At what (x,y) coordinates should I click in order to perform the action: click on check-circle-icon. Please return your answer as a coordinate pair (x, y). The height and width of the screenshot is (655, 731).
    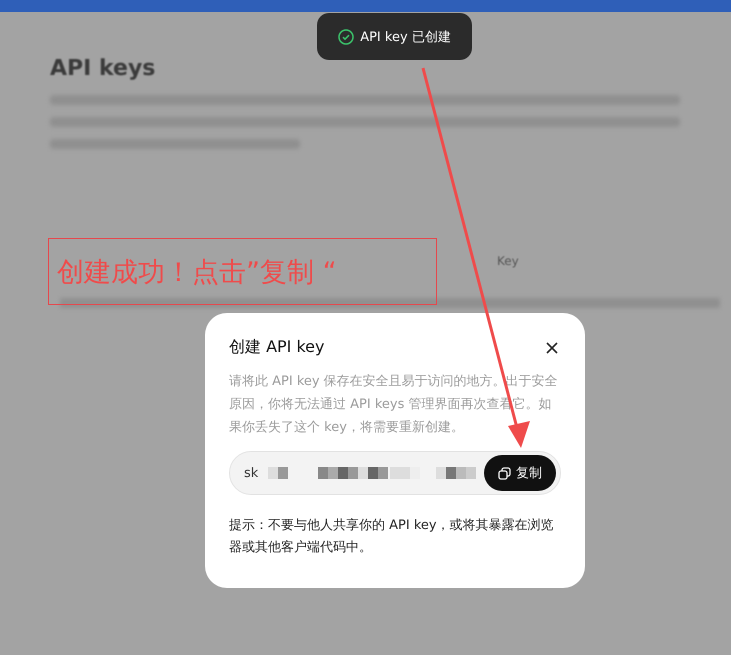
    Looking at the image, I should click on (346, 36).